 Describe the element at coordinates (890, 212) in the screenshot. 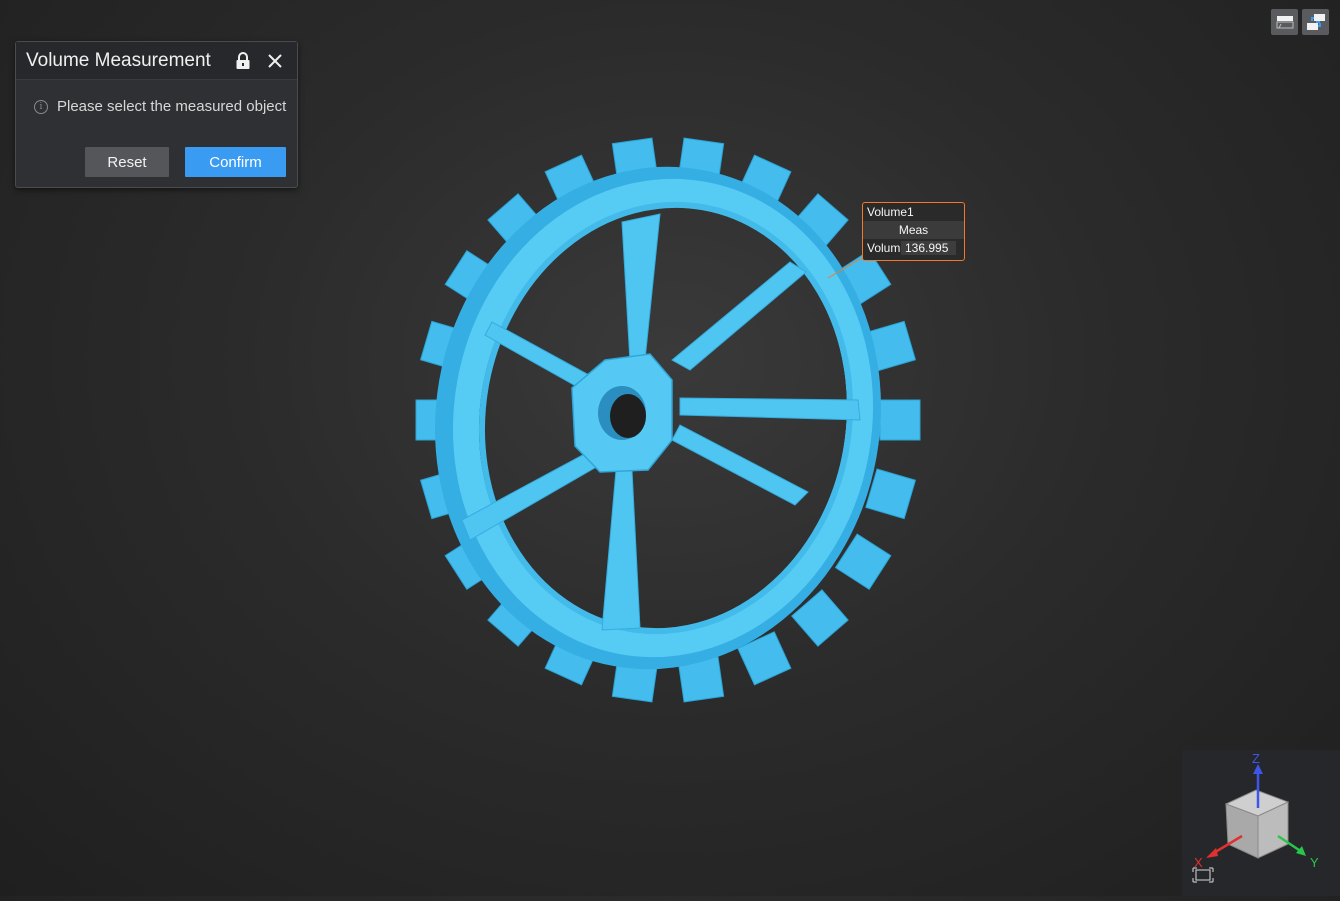

I see `label-name: Volume1` at that location.